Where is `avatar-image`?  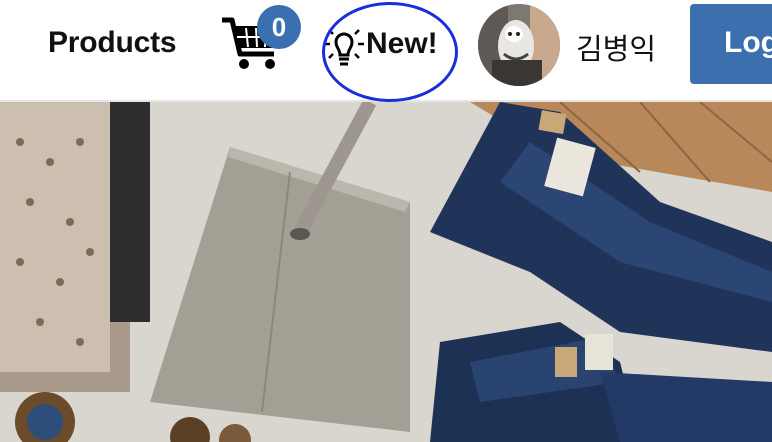
avatar-image is located at coordinates (519, 45).